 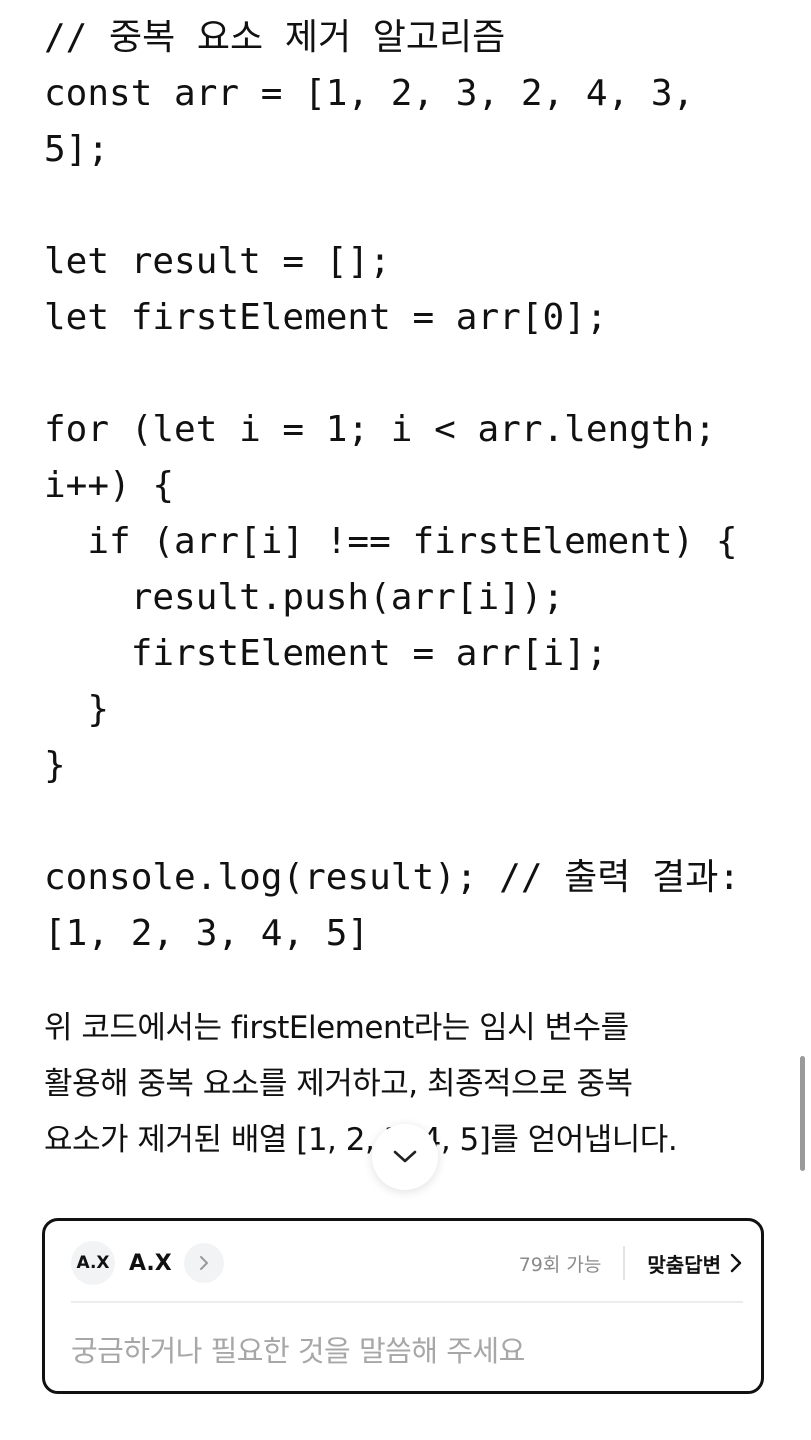 I want to click on usage-count: 79회 가능, so click(x=560, y=1264).